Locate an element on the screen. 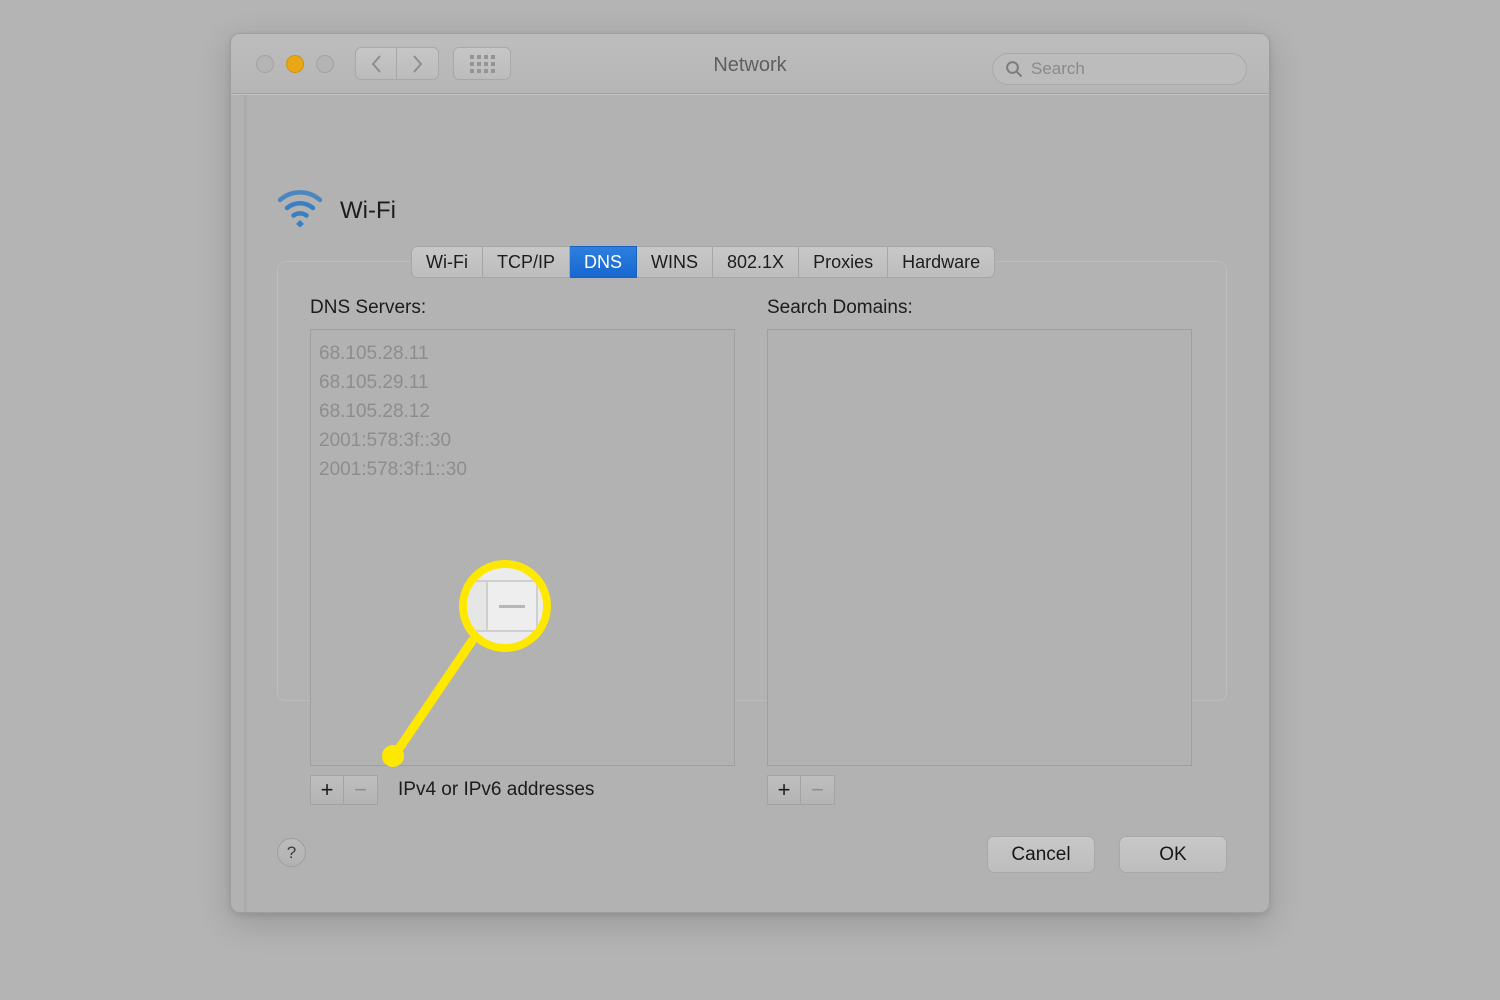 The height and width of the screenshot is (1000, 1500). cancel-button: Cancel is located at coordinates (1041, 854).